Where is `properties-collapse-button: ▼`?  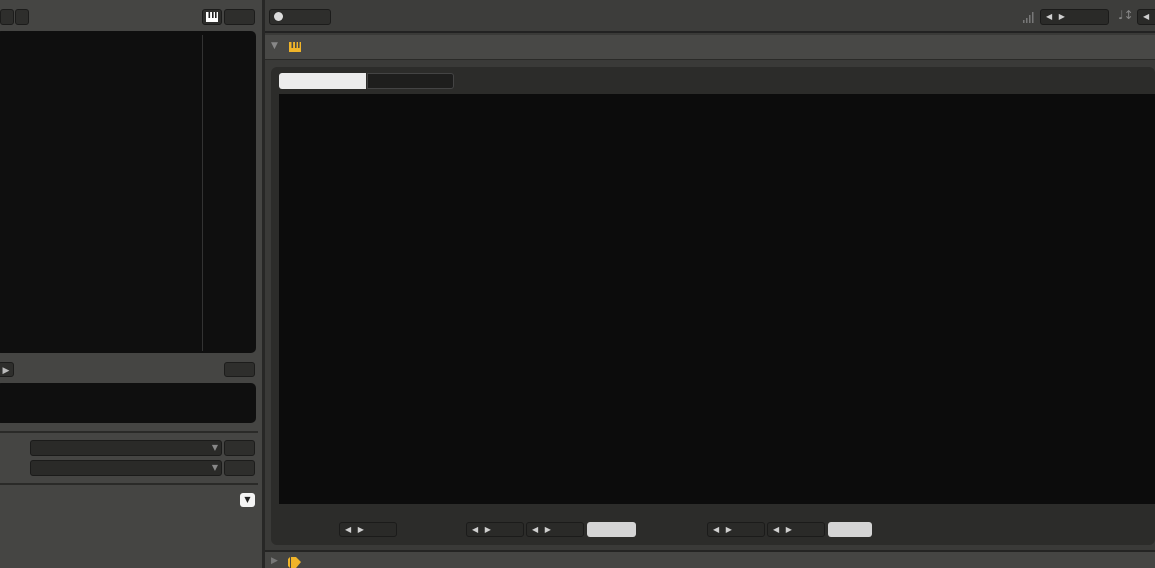 properties-collapse-button: ▼ is located at coordinates (247, 500).